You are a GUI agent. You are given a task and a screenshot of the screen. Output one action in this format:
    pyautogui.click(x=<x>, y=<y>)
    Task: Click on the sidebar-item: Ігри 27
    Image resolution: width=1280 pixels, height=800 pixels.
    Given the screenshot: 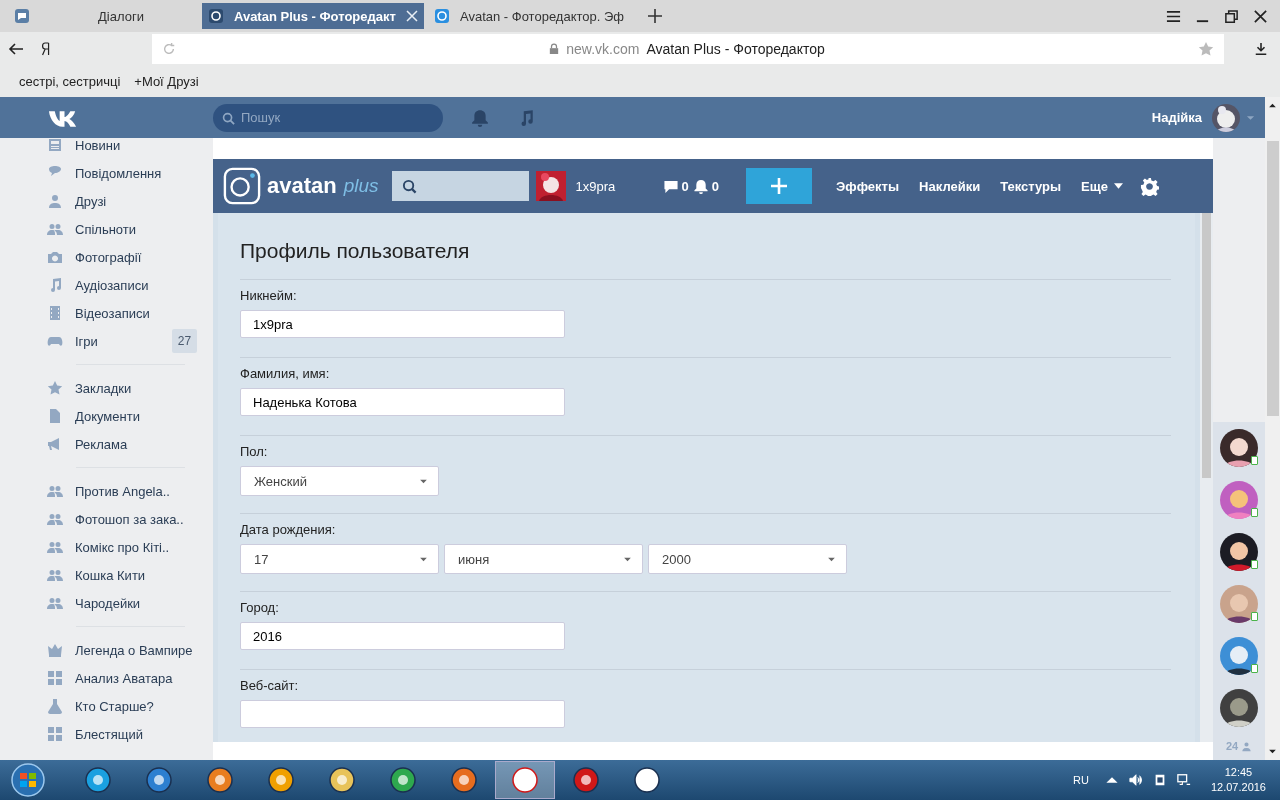 What is the action you would take?
    pyautogui.click(x=122, y=341)
    